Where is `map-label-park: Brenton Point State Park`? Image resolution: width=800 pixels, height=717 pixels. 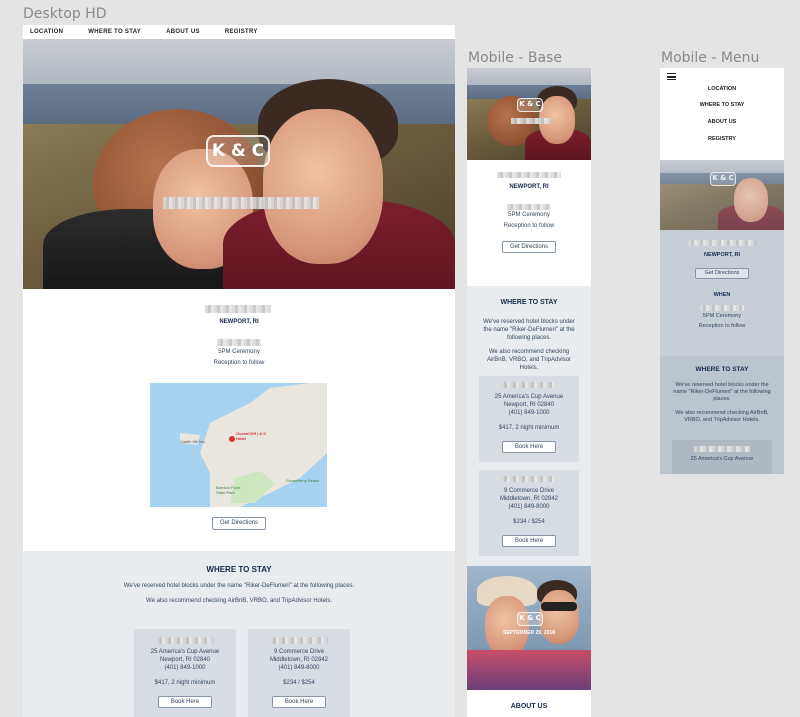
map-label-park: Brenton Point State Park is located at coordinates (228, 490).